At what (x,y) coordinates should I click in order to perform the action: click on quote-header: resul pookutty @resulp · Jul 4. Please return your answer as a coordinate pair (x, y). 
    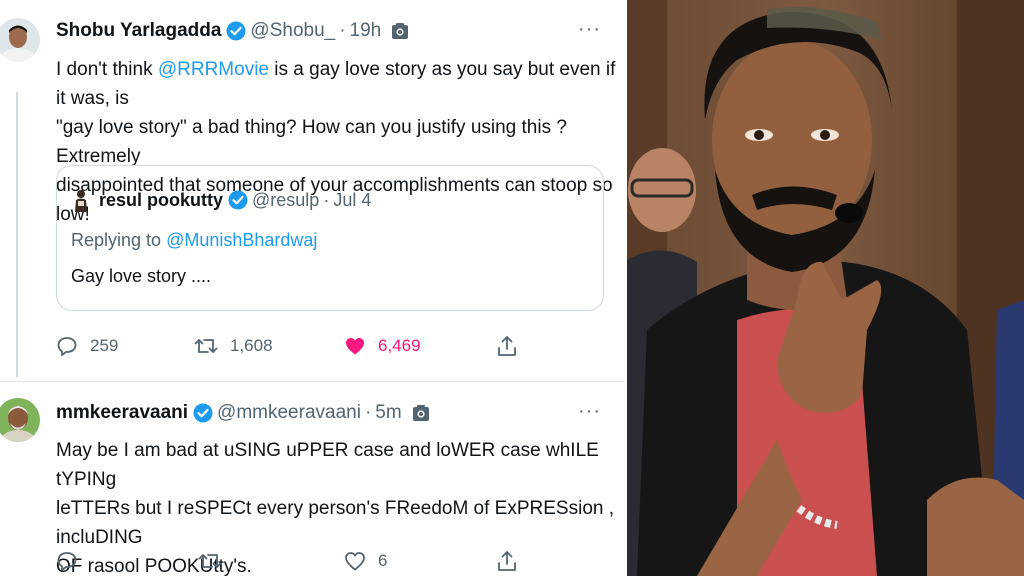
    Looking at the image, I should click on (221, 200).